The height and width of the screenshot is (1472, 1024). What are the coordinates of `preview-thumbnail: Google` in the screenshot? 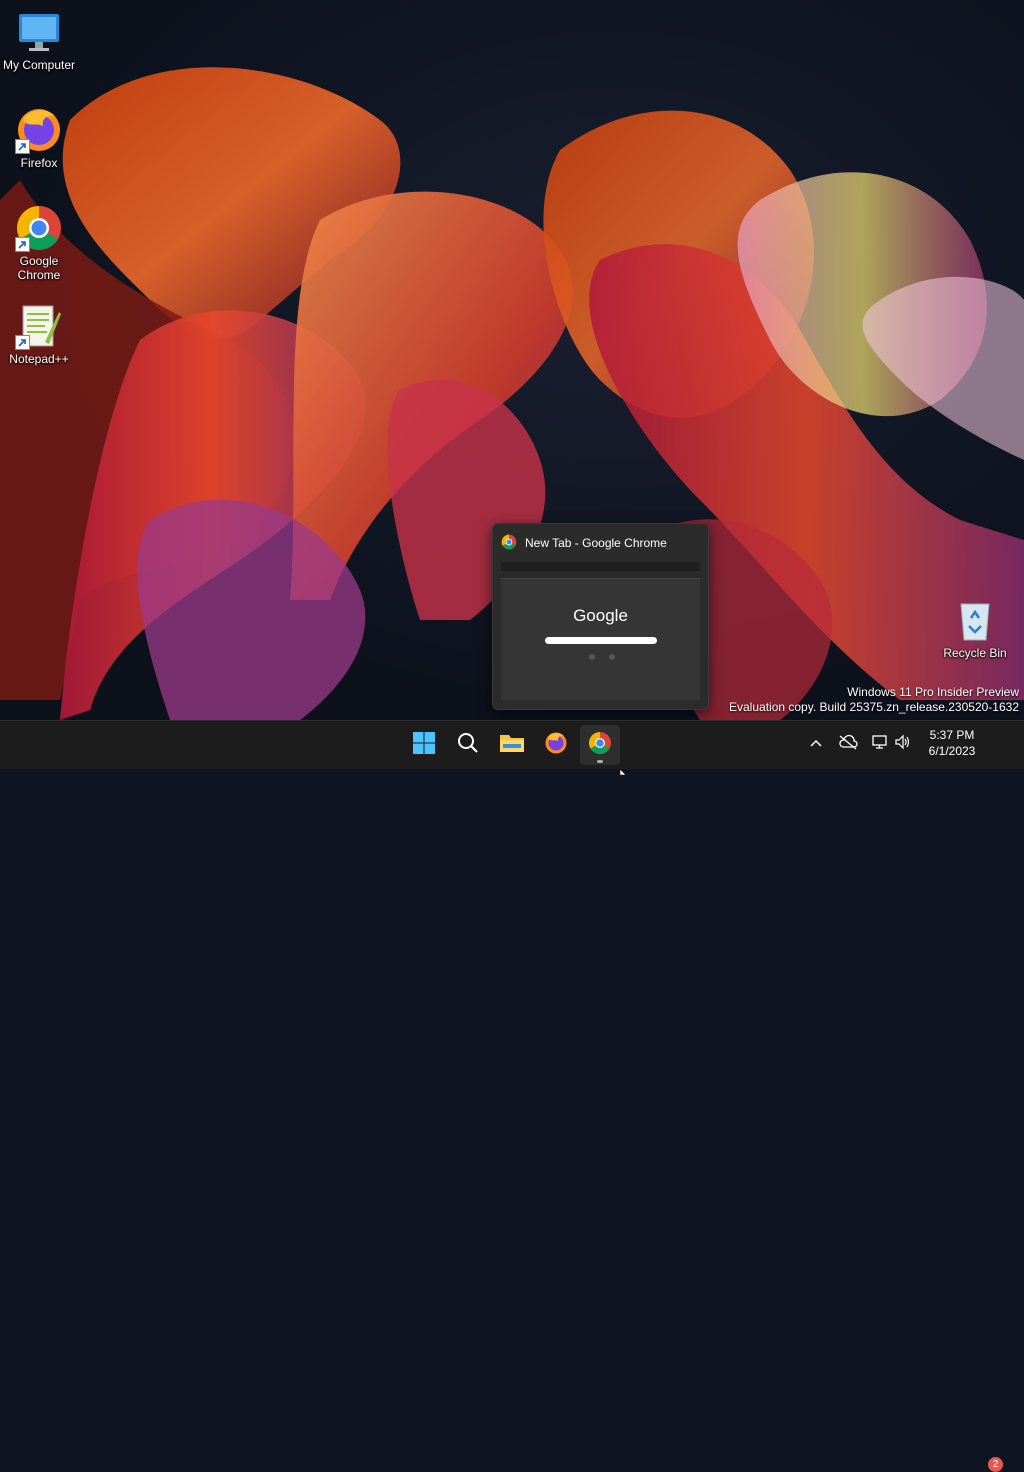 It's located at (600, 631).